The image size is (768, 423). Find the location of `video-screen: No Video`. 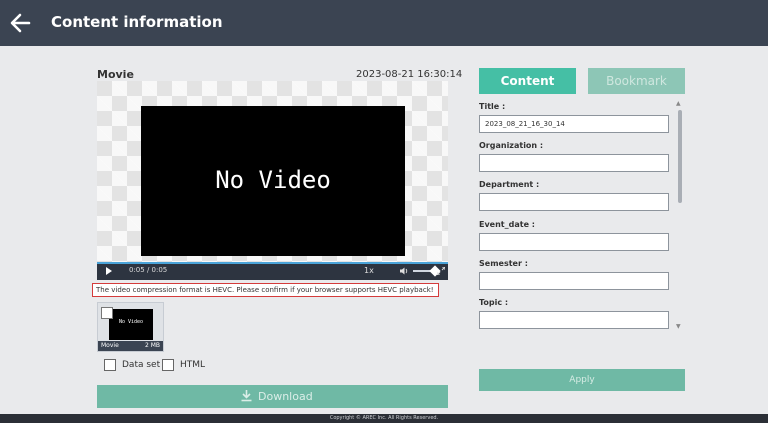

video-screen: No Video is located at coordinates (273, 181).